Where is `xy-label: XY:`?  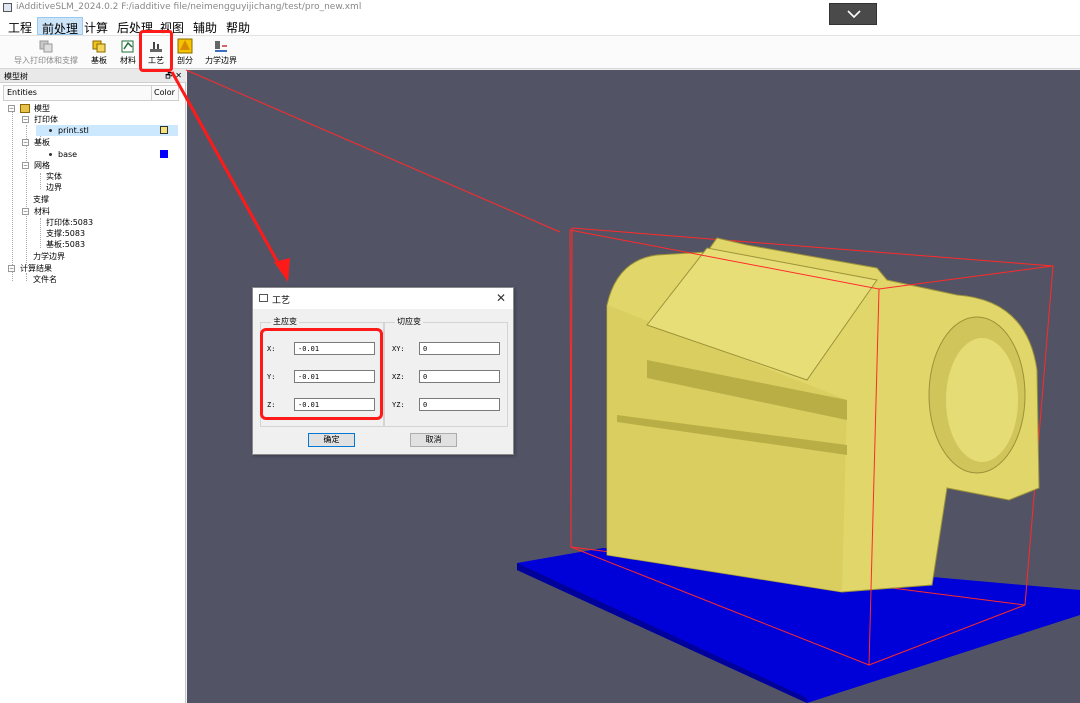
xy-label: XY: is located at coordinates (398, 349).